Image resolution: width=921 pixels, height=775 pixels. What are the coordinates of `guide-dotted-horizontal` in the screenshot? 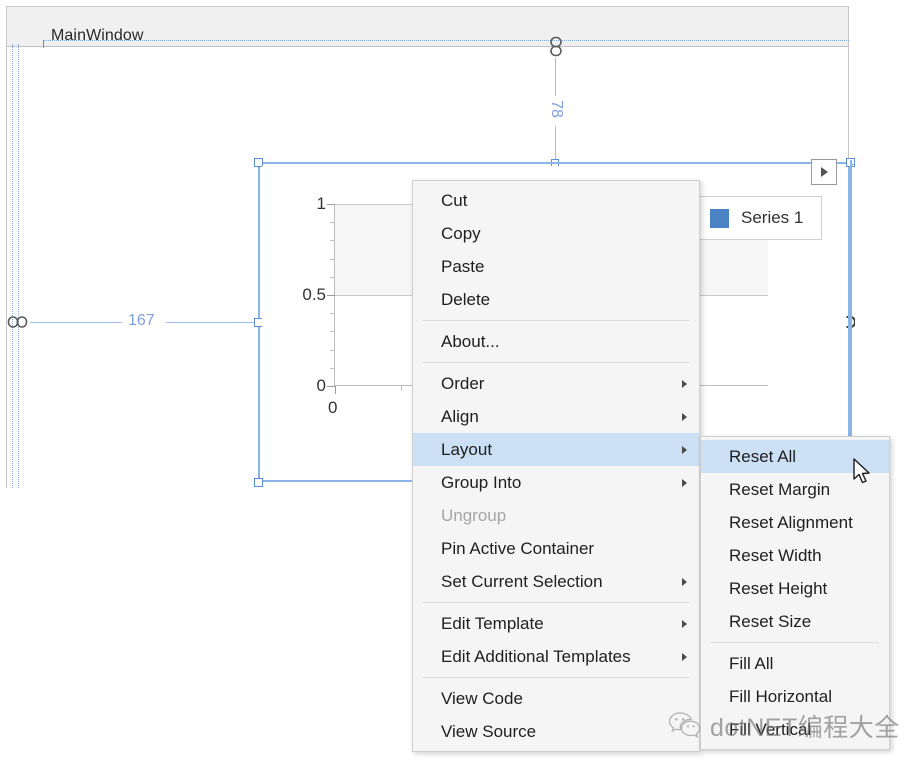 It's located at (446, 40).